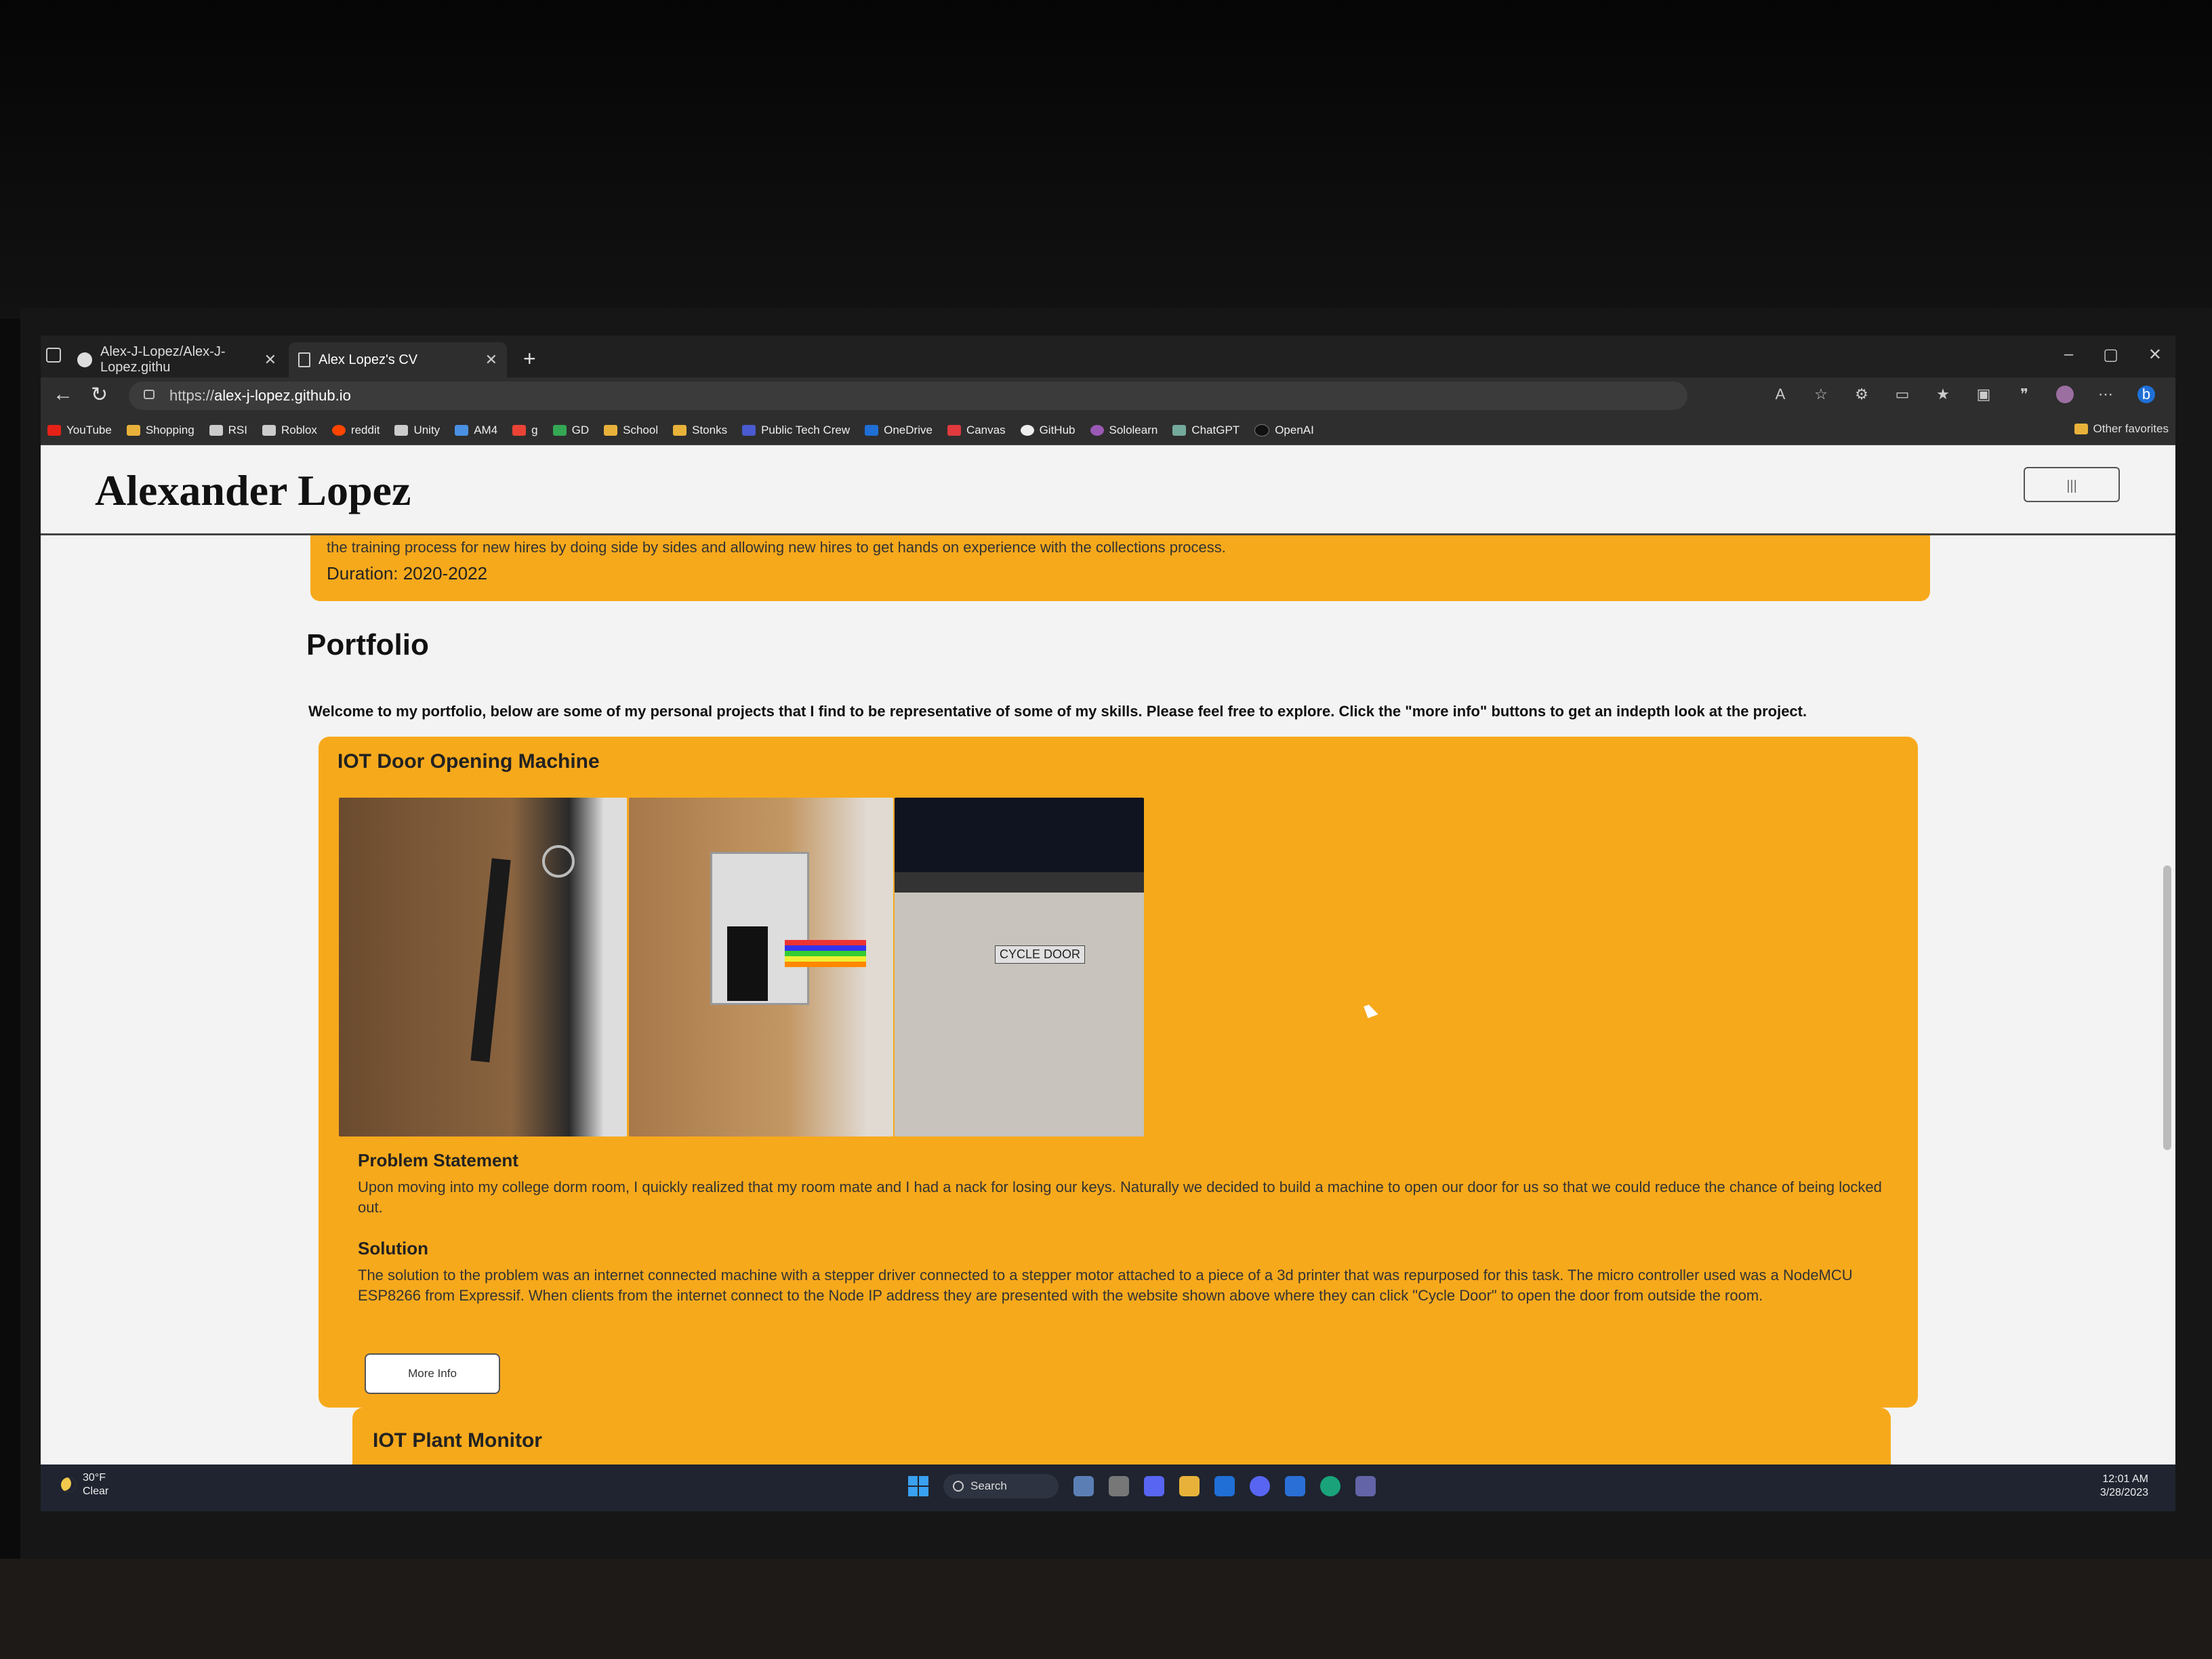  Describe the element at coordinates (1284, 431) in the screenshot. I see `favorite-item: OpenAI` at that location.